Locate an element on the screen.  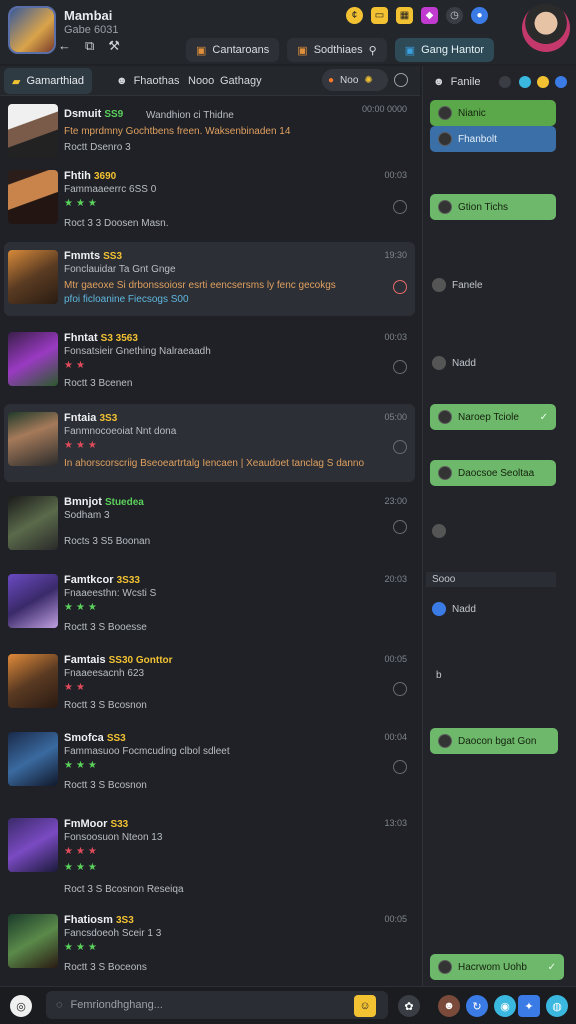
app-subtitle: Gabe 6031 is located at coordinates (91, 30).